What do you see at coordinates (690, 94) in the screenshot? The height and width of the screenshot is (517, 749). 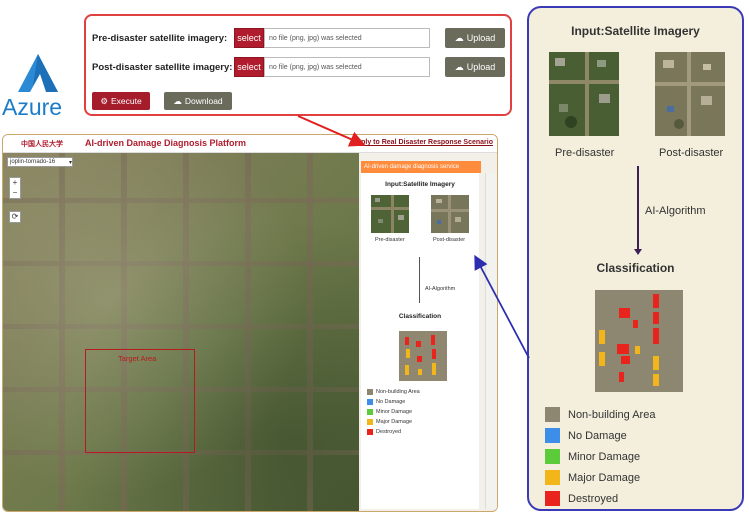 I see `flow-post-disaster-image` at bounding box center [690, 94].